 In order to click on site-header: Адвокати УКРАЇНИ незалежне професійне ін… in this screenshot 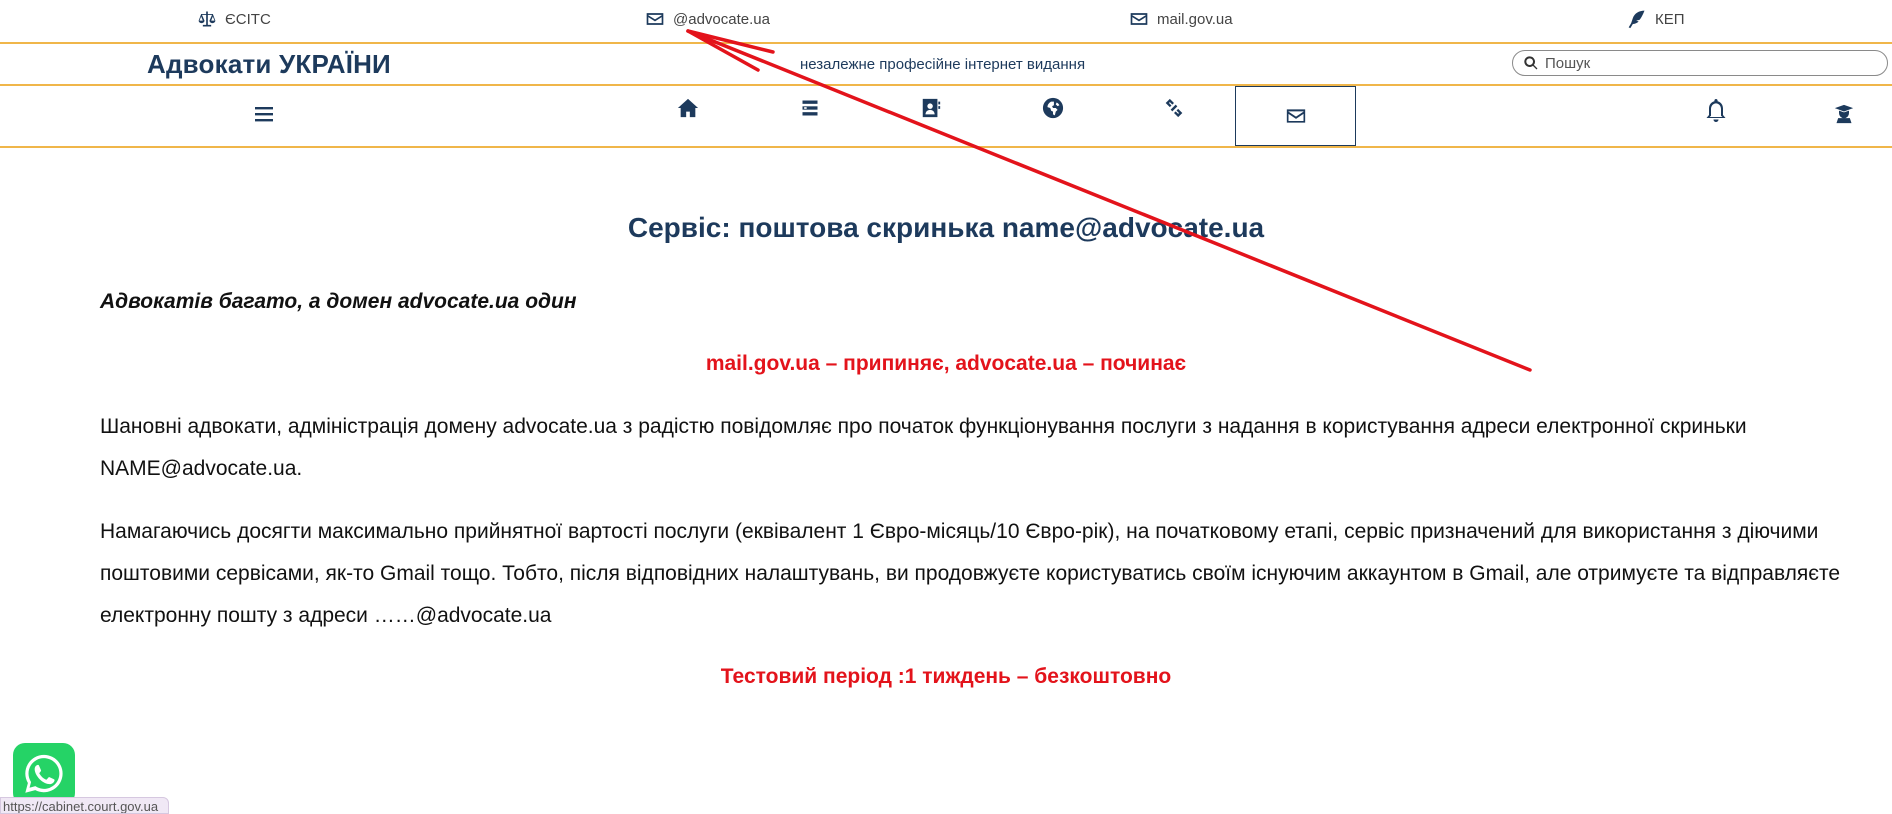, I will do `click(946, 65)`.